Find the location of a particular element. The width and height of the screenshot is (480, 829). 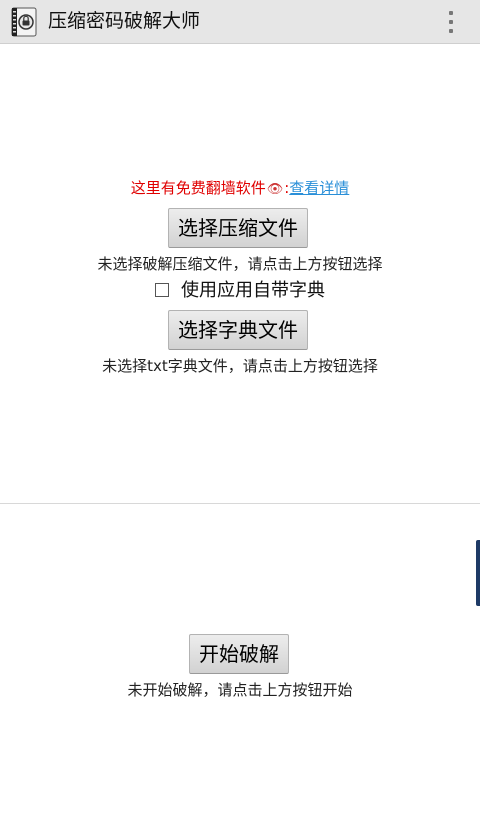

section-divider is located at coordinates (240, 503).